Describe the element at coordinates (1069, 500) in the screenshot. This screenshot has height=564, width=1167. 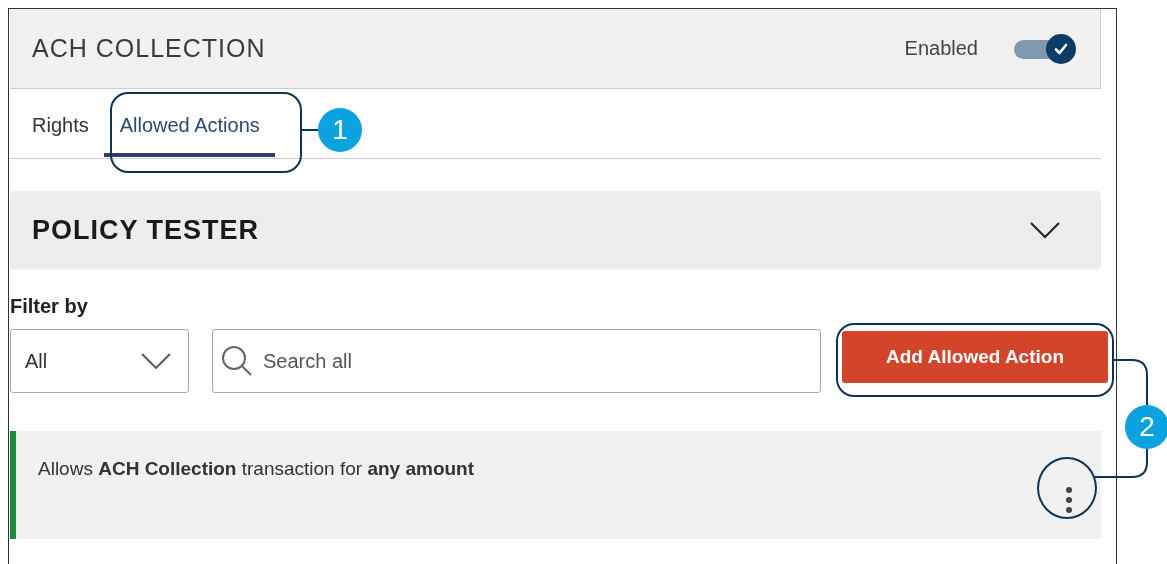
I see `more-options-icon` at that location.